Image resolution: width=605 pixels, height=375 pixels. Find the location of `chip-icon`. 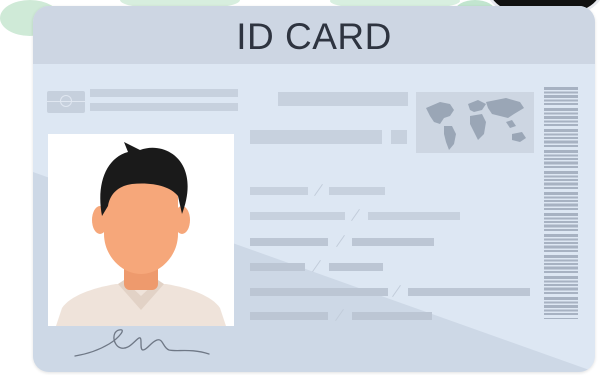

chip-icon is located at coordinates (66, 102).